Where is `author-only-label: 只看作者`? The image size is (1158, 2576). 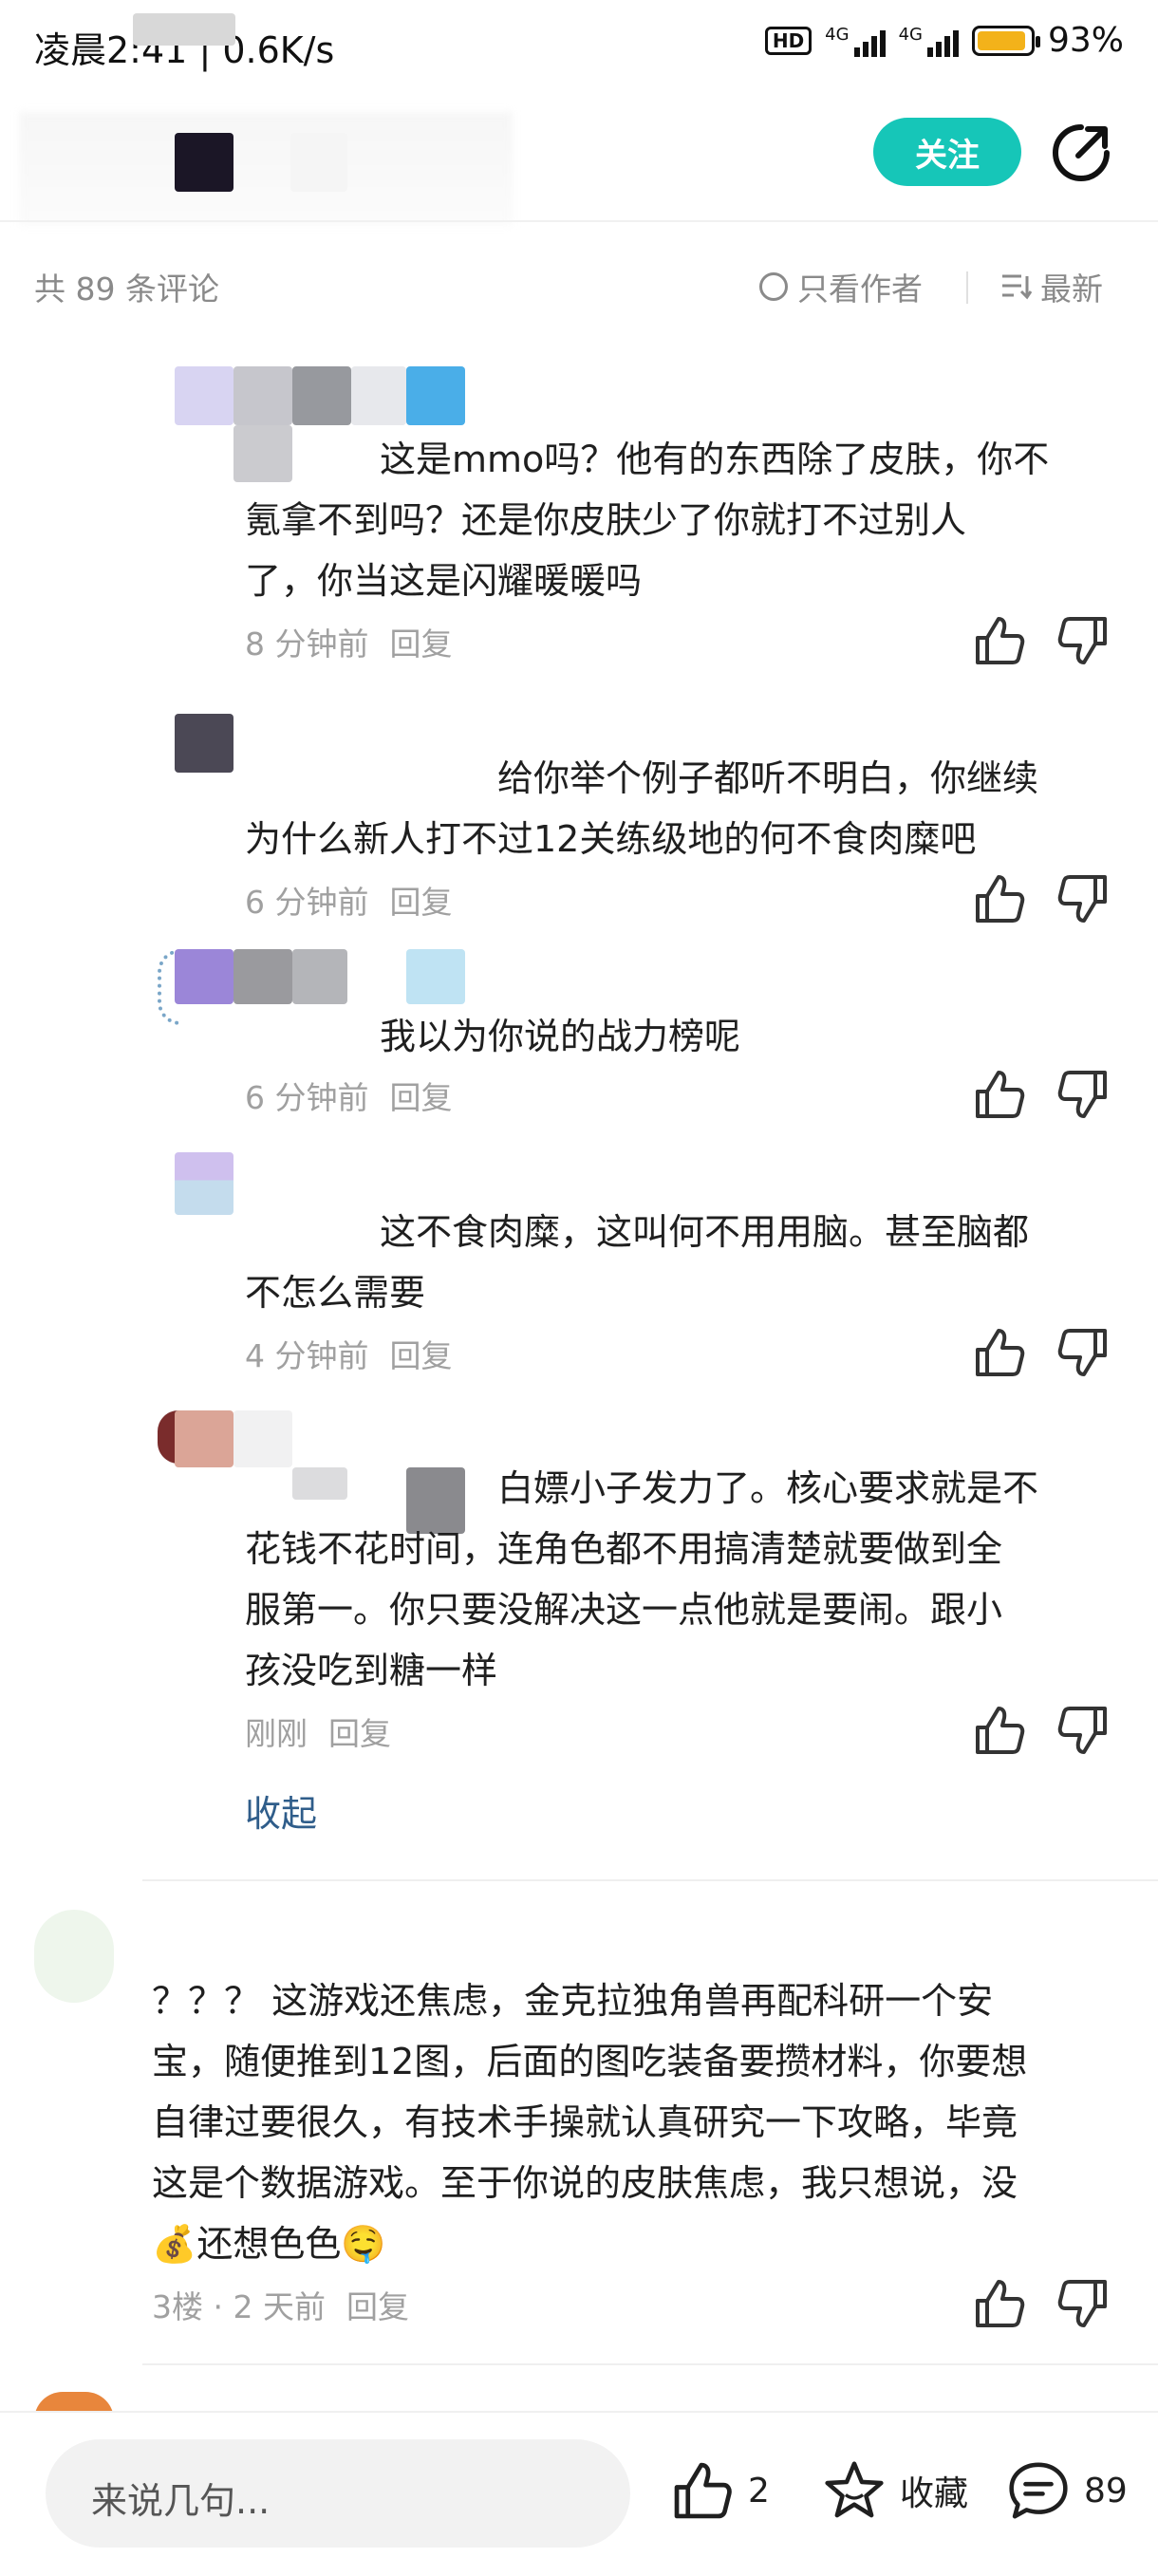 author-only-label: 只看作者 is located at coordinates (860, 289).